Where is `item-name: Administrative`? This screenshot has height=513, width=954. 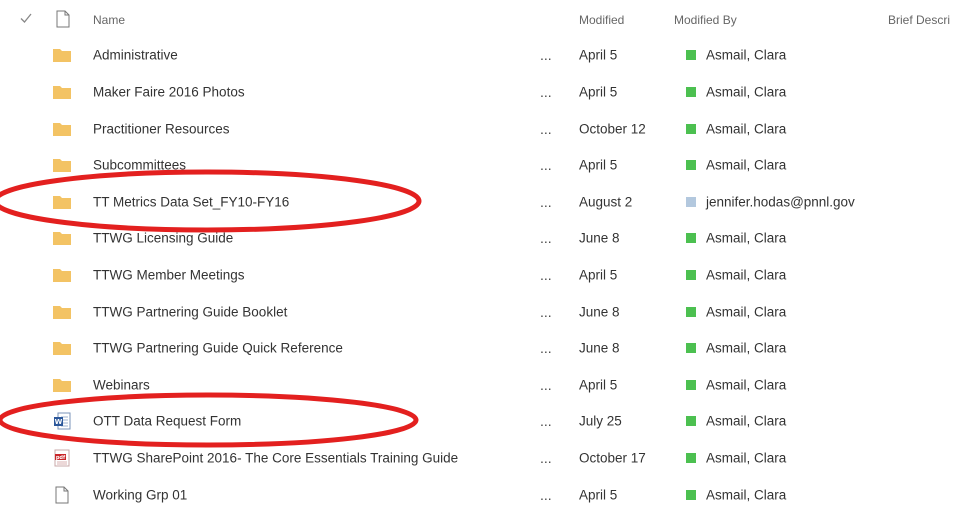 item-name: Administrative is located at coordinates (135, 55).